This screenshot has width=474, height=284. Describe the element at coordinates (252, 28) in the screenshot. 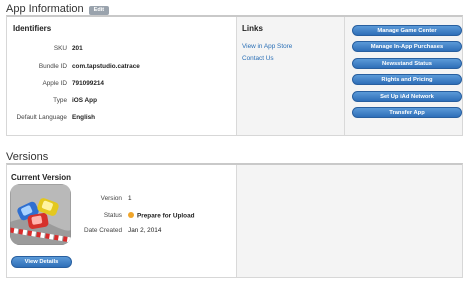

I see `links-heading: Links` at that location.